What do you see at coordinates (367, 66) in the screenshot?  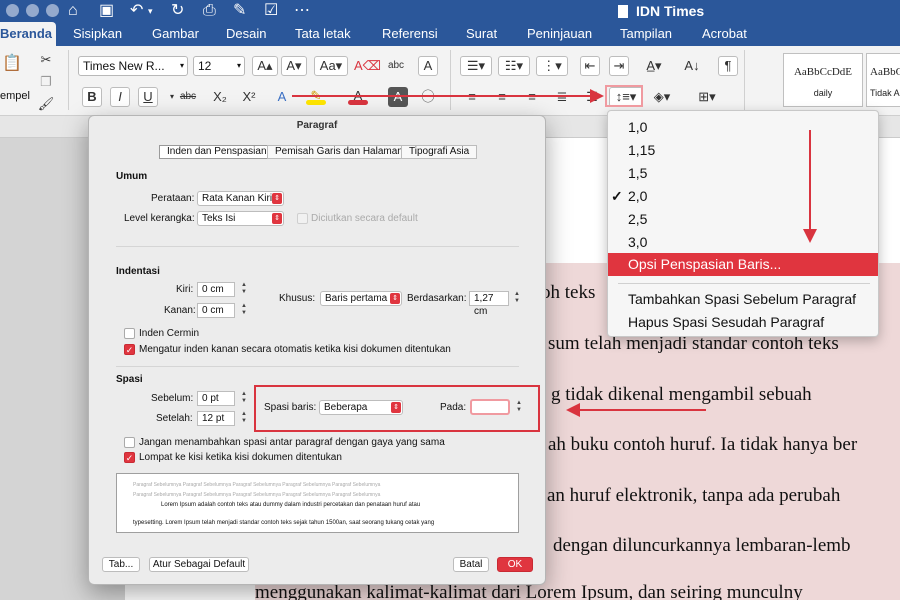 I see `clear-formatting-icon: A⌫` at bounding box center [367, 66].